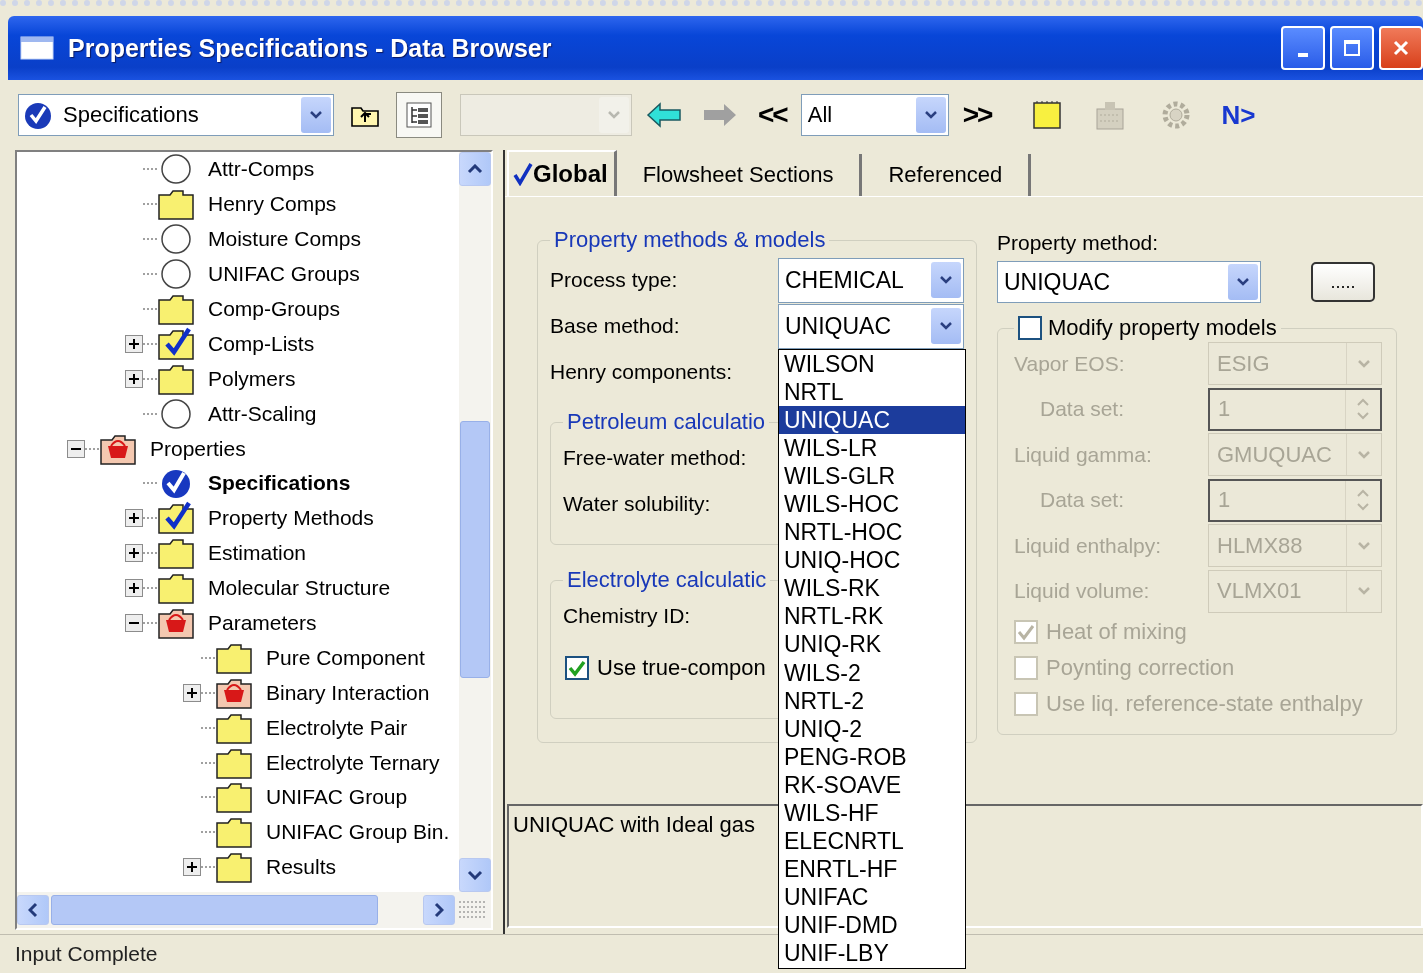 The image size is (1423, 973). I want to click on tree-item: Comp-Lists, so click(261, 343).